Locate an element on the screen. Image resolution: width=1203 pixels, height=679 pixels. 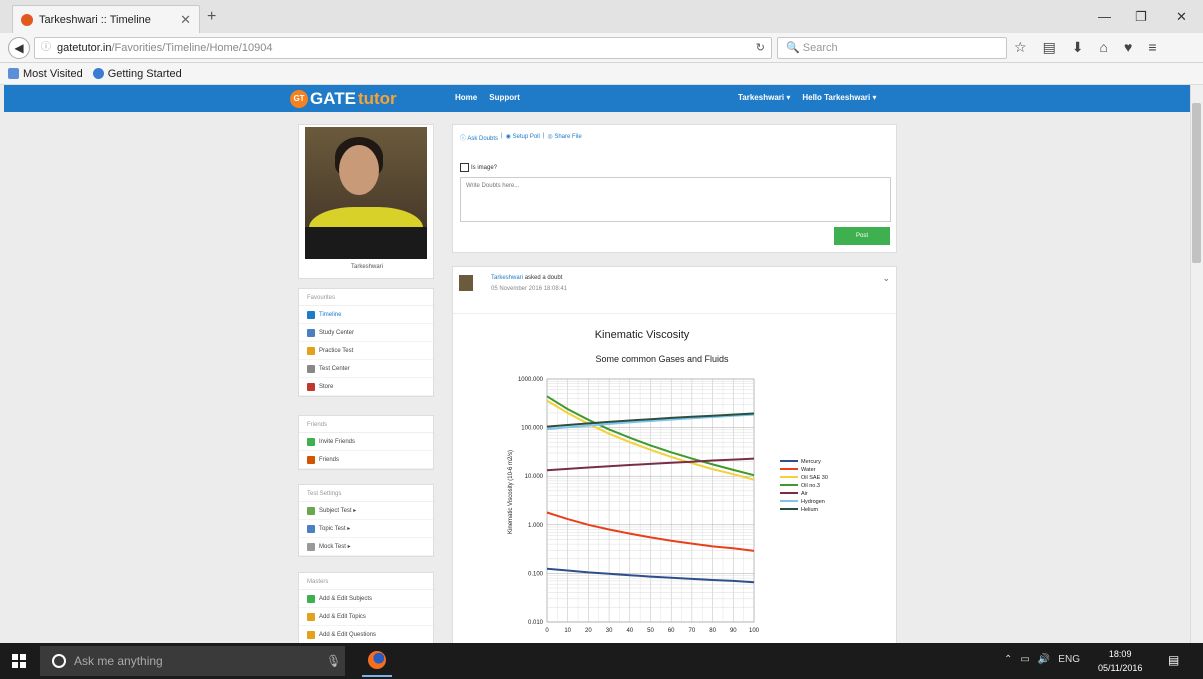
poster-name: Tarkeshwari is located at coordinates (507, 278).